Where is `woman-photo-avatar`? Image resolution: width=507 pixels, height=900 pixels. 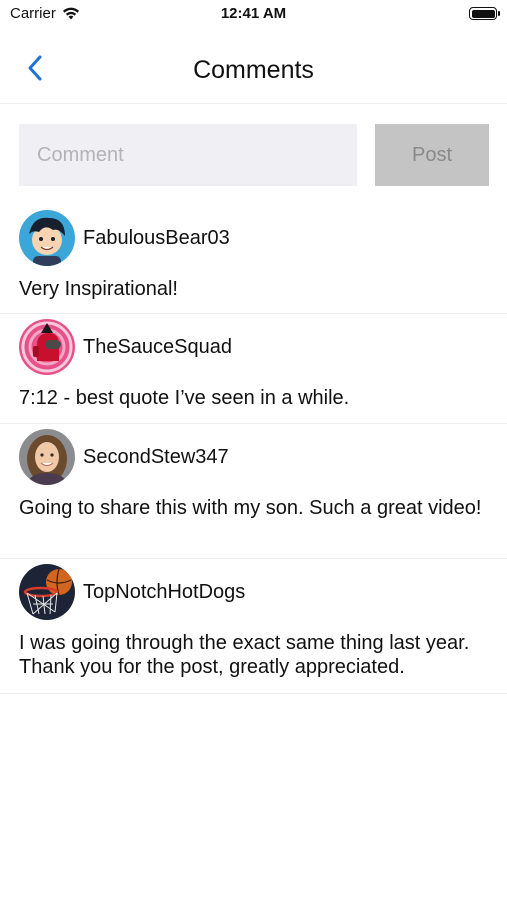 woman-photo-avatar is located at coordinates (47, 457).